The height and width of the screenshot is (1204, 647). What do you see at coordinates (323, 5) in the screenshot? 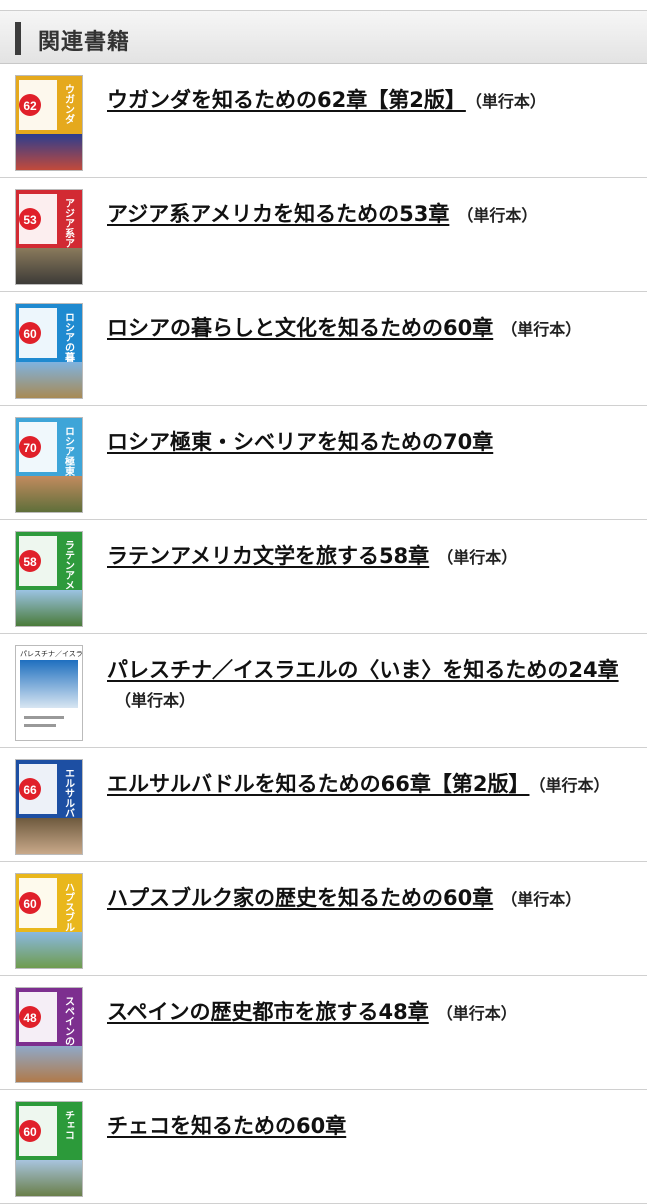
I see `top-rule` at bounding box center [323, 5].